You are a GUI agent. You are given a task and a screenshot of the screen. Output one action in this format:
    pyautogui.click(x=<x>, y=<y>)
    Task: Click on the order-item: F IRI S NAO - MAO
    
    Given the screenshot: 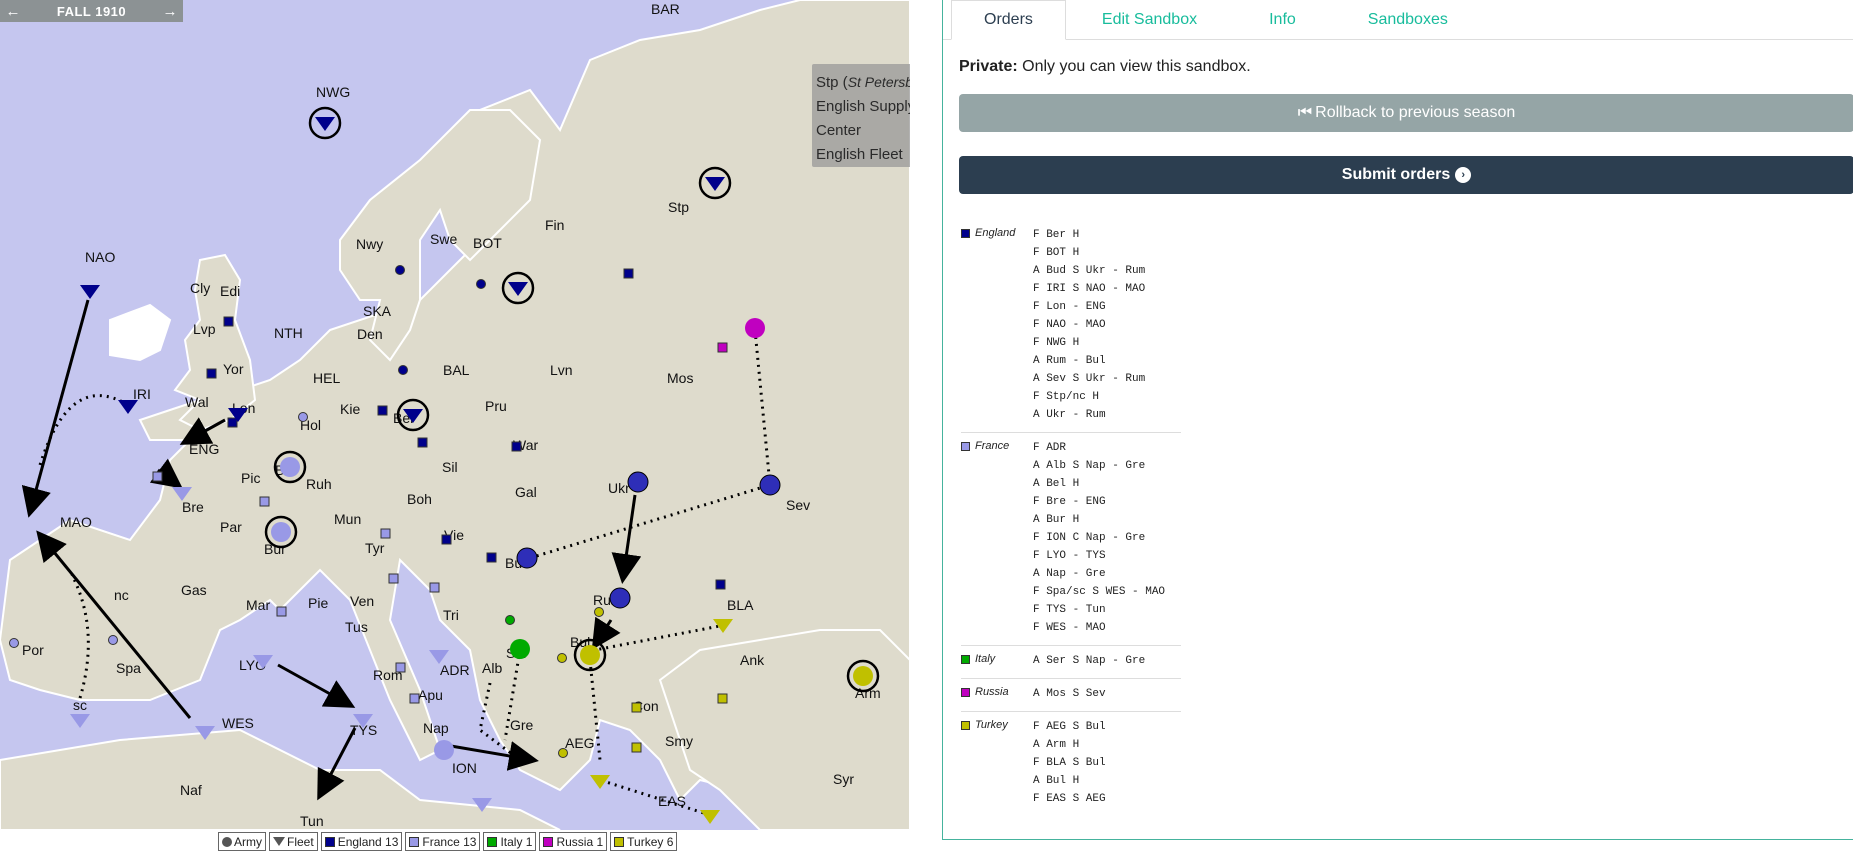 What is the action you would take?
    pyautogui.click(x=1089, y=289)
    